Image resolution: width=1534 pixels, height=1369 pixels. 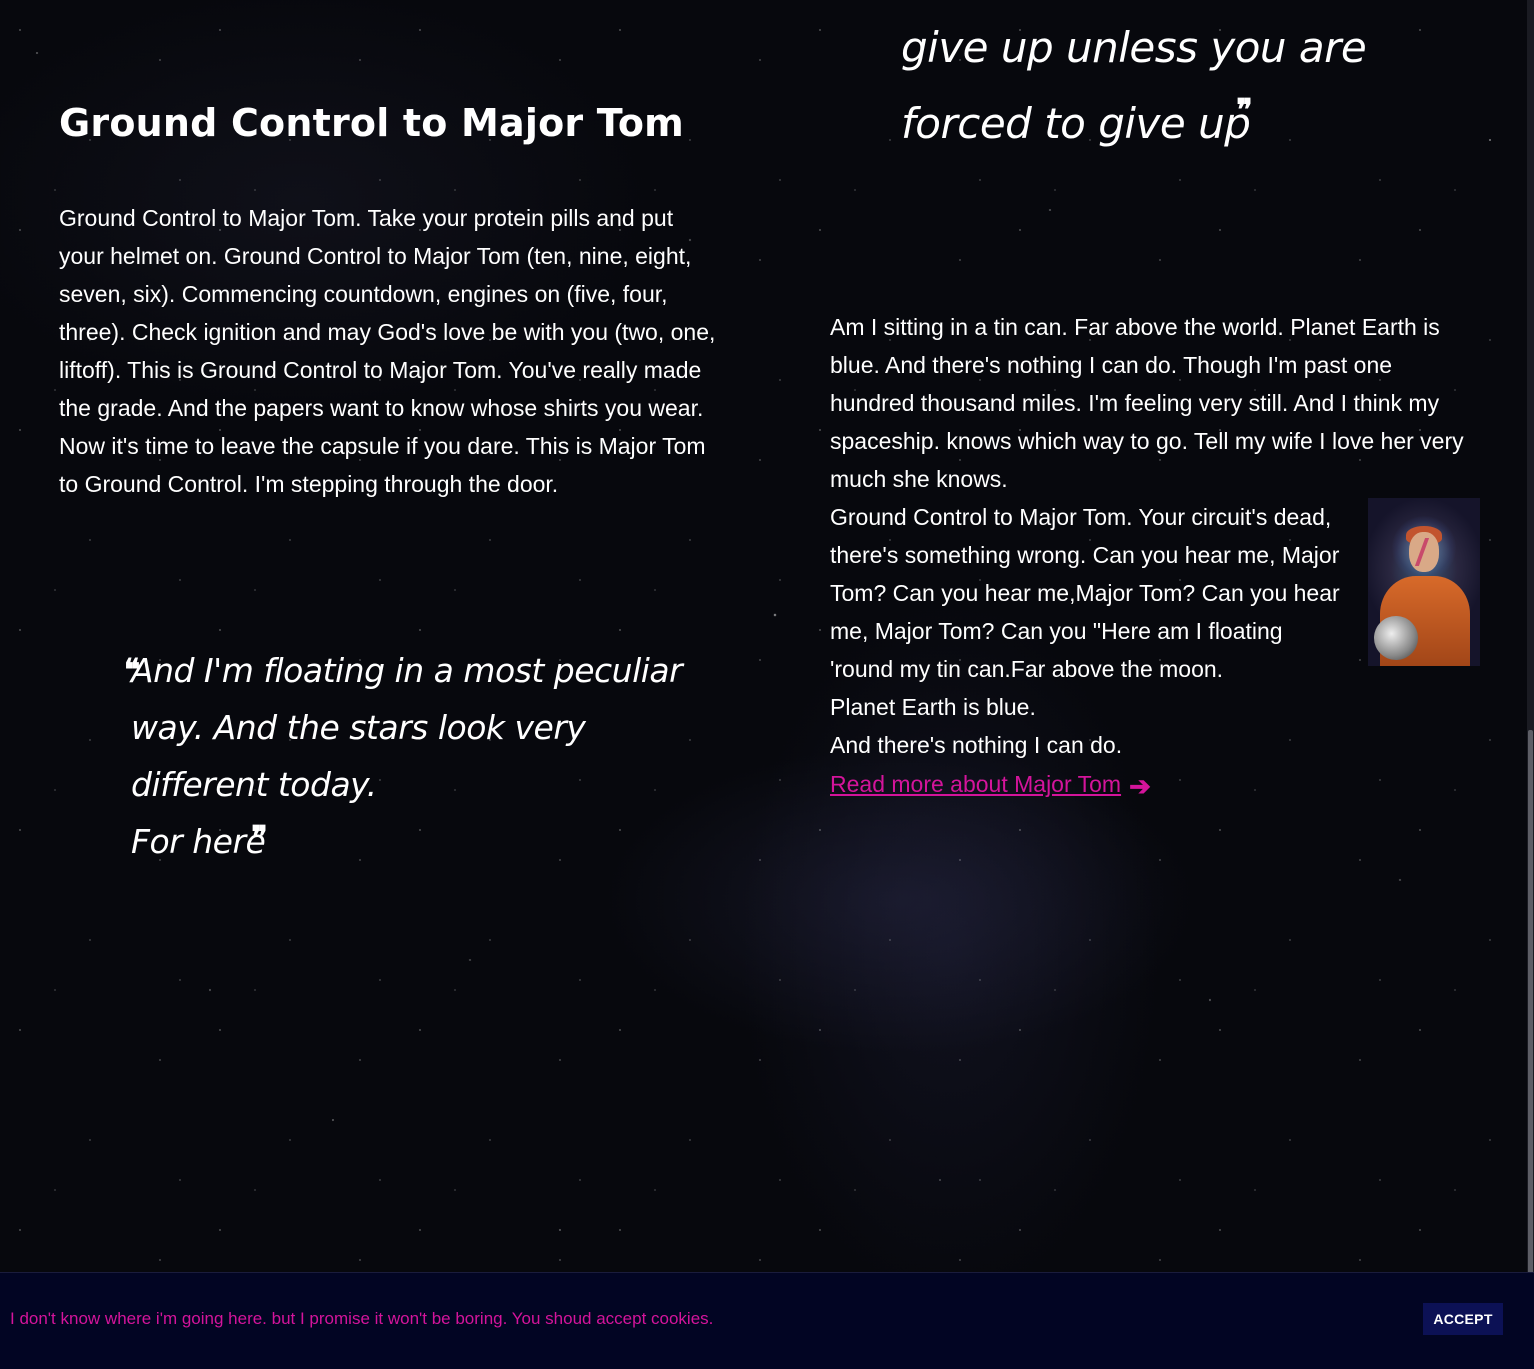 I want to click on left-quote-line2: For here, so click(x=198, y=841).